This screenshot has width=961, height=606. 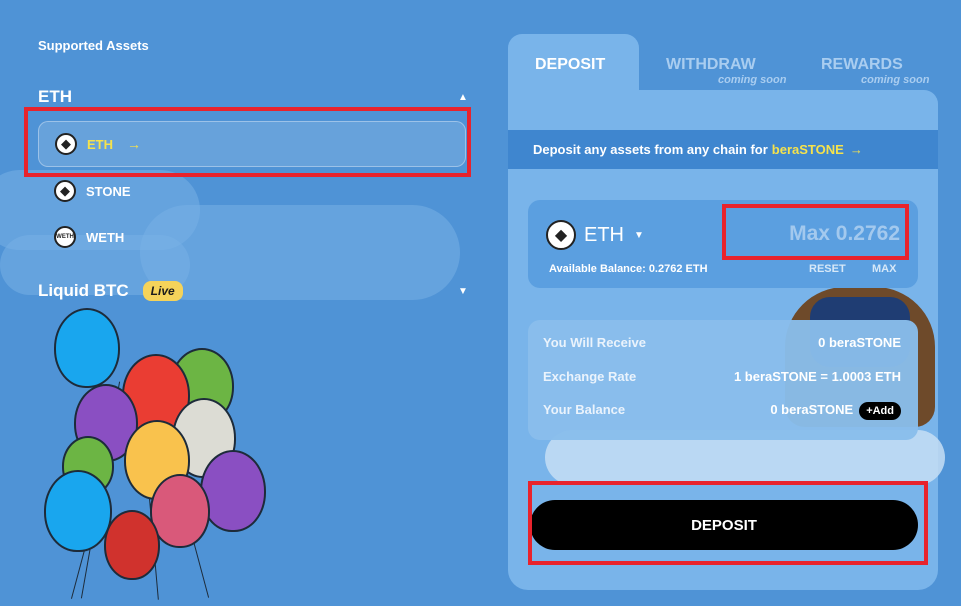 I want to click on reset-button: RESET, so click(x=827, y=269).